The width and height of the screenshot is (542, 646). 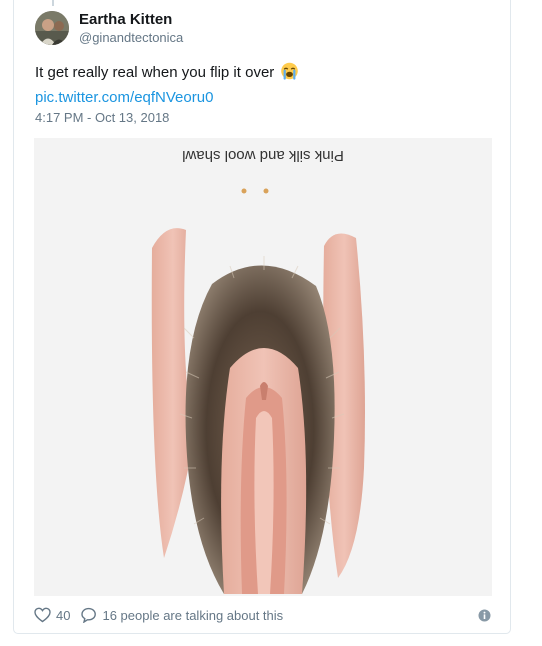 I want to click on like-count: 40, so click(x=63, y=615).